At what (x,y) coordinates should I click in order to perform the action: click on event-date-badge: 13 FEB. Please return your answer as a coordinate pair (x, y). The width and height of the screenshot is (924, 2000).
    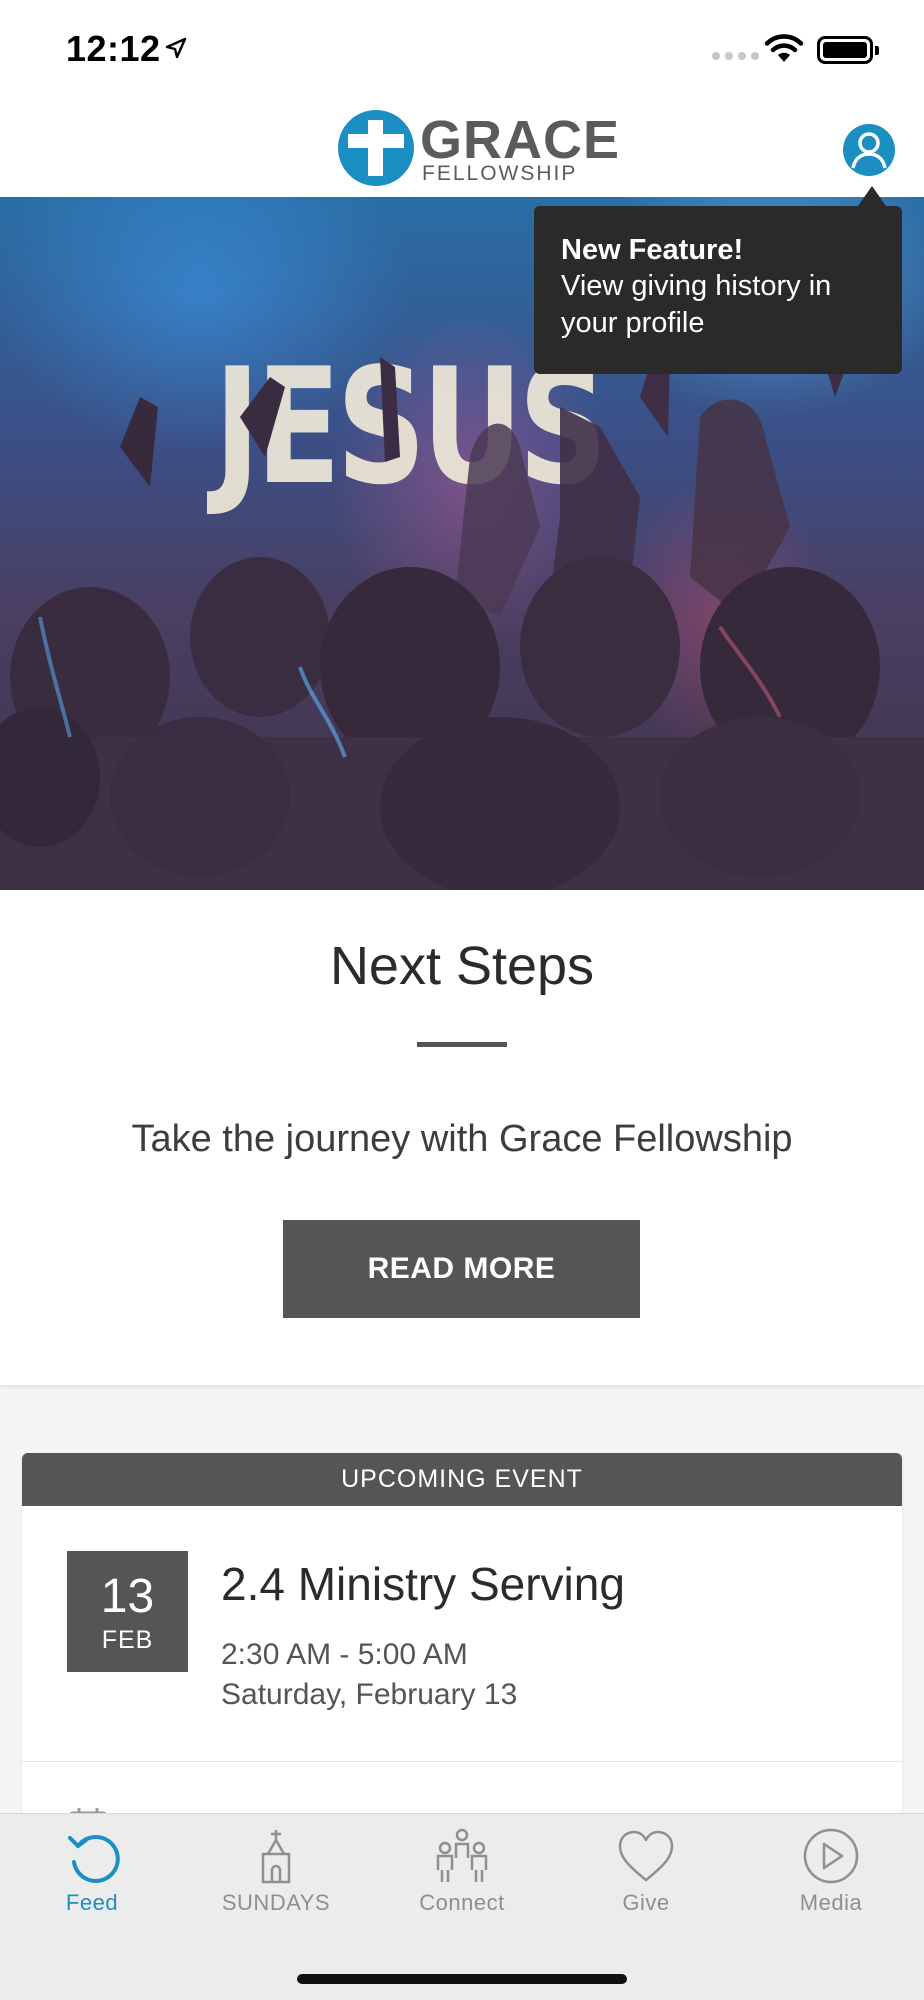
    Looking at the image, I should click on (127, 1611).